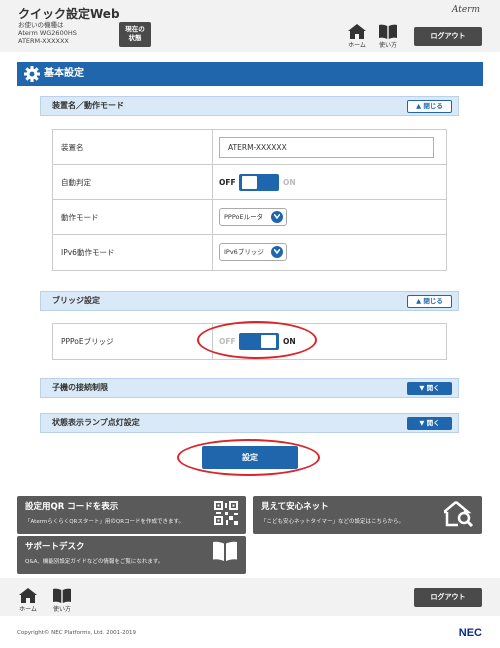 The image size is (500, 648). I want to click on device-name-label: 装置名, so click(133, 147).